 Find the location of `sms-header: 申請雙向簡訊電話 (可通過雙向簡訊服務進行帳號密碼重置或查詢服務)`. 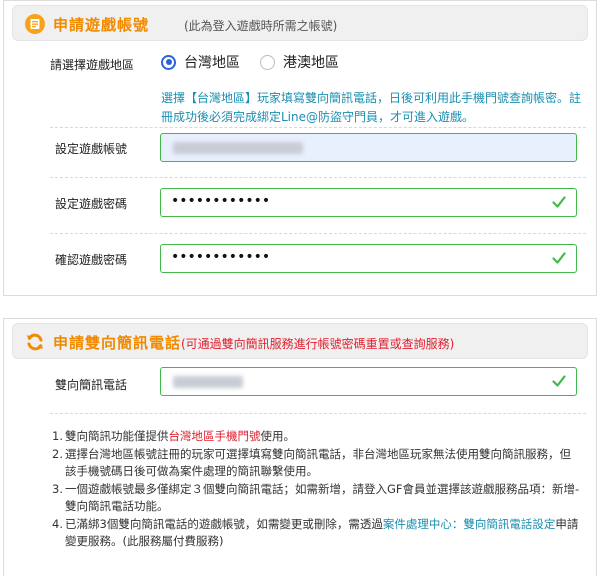

sms-header: 申請雙向簡訊電話 (可通過雙向簡訊服務進行帳號密碼重置或查詢服務) is located at coordinates (300, 341).